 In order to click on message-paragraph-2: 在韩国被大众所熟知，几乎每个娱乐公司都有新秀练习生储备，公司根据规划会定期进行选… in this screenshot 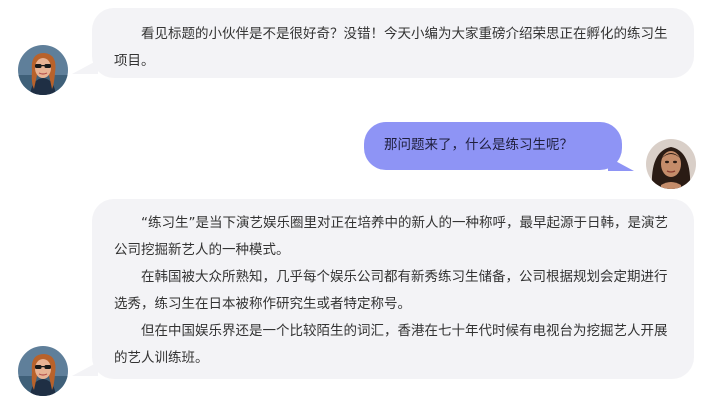, I will do `click(391, 290)`.